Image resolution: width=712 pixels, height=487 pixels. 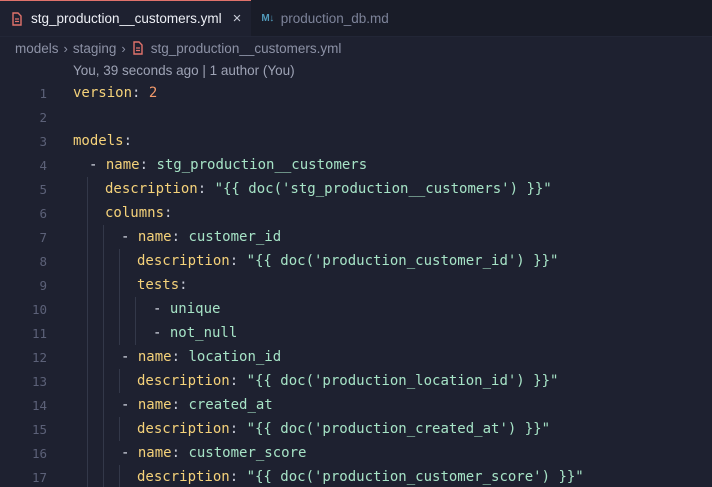 I want to click on yaml-value: "{{ doc('production_location_id') }}", so click(x=402, y=381).